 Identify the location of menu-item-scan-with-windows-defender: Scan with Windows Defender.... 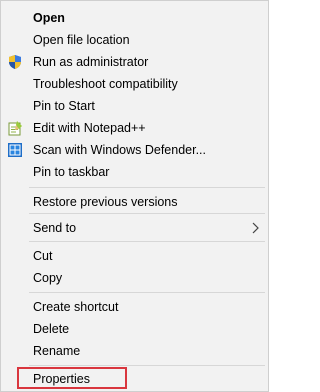
(134, 150).